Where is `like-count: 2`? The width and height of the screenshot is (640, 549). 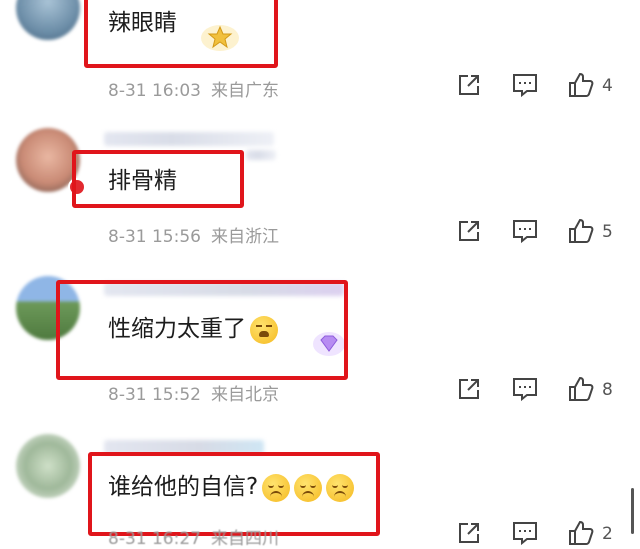
like-count: 2 is located at coordinates (607, 534).